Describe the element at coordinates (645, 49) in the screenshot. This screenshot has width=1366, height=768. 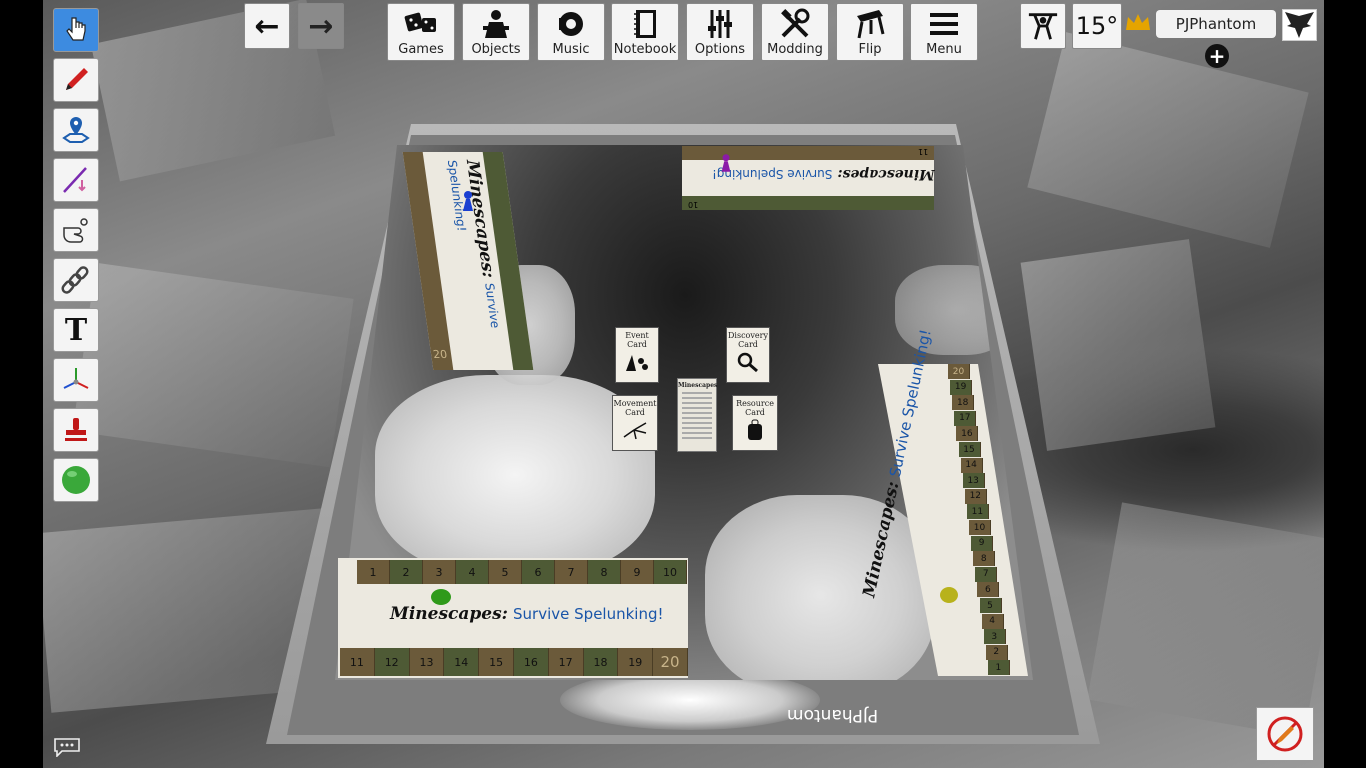
I see `notebook-label: Notebook` at that location.